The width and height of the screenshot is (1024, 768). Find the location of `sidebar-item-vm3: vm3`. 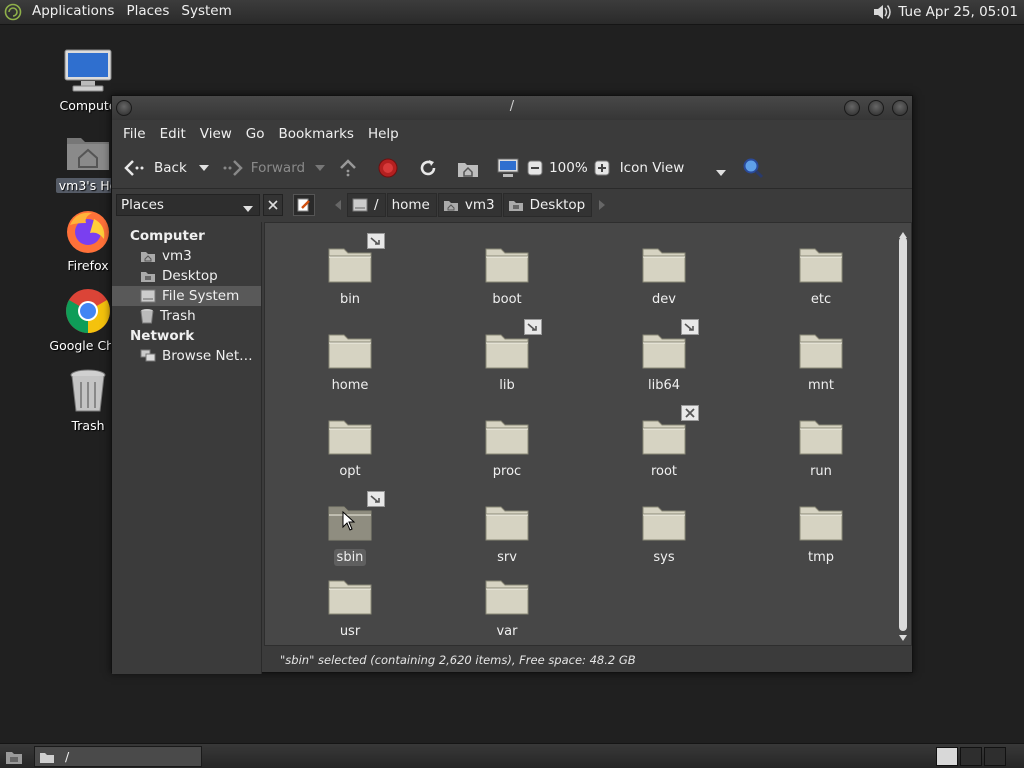

sidebar-item-vm3: vm3 is located at coordinates (186, 256).